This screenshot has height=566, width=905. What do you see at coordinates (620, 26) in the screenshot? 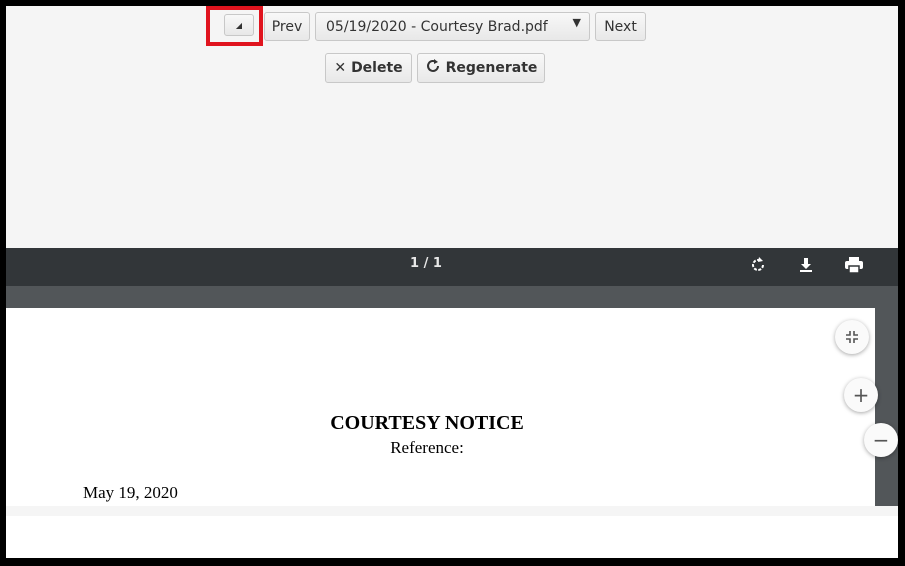
I see `next-button: Next` at bounding box center [620, 26].